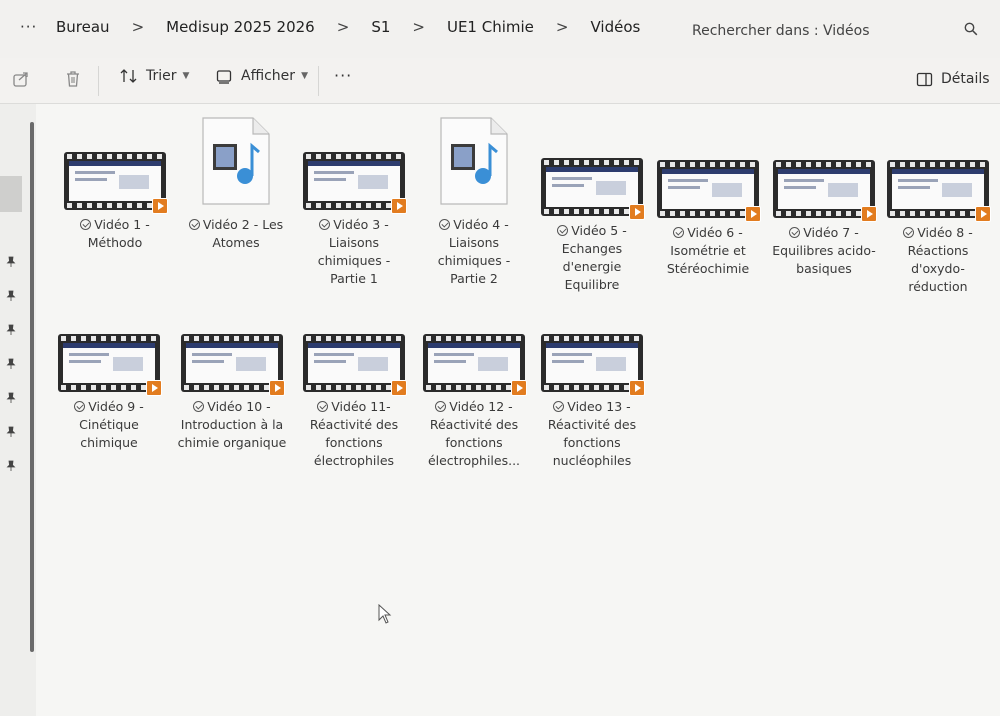 The height and width of the screenshot is (716, 1000). Describe the element at coordinates (924, 79) in the screenshot. I see `details-pane-icon` at that location.